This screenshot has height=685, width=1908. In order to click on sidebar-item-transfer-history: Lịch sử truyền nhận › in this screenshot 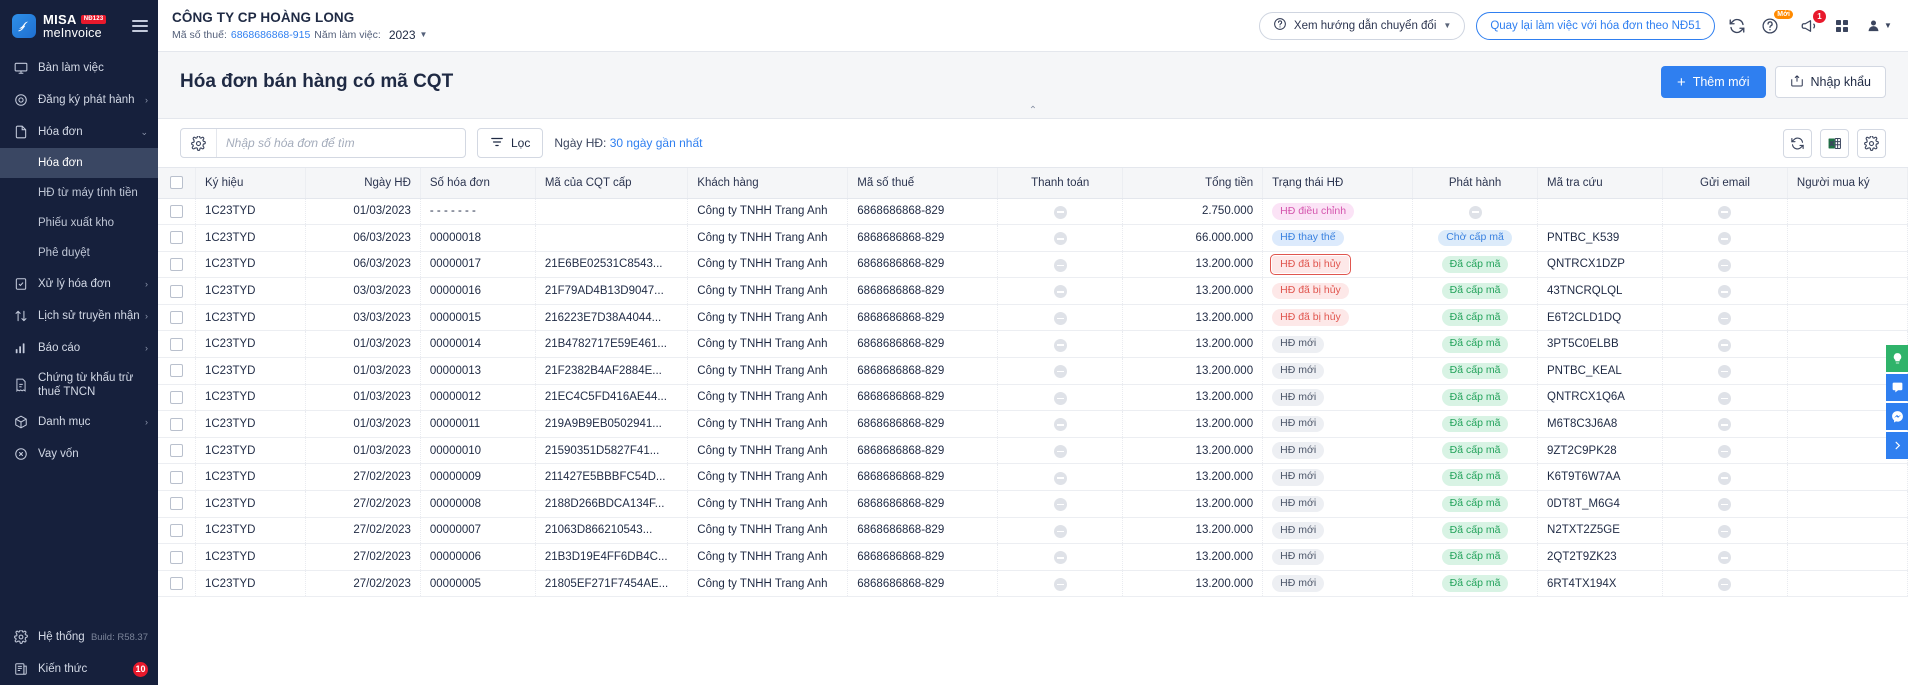, I will do `click(79, 316)`.